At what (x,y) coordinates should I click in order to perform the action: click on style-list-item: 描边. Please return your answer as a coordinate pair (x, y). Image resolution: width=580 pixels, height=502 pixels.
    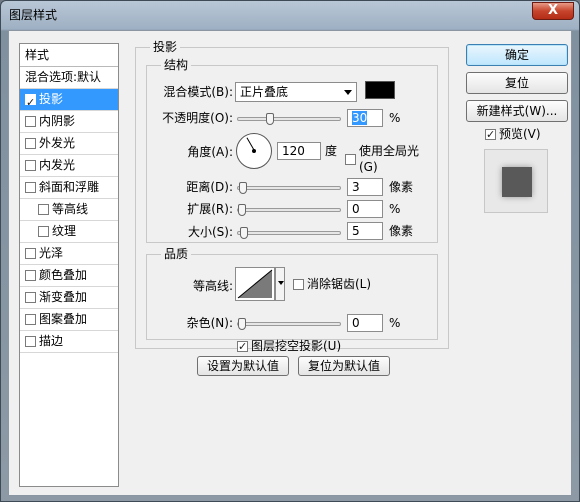
    Looking at the image, I should click on (69, 342).